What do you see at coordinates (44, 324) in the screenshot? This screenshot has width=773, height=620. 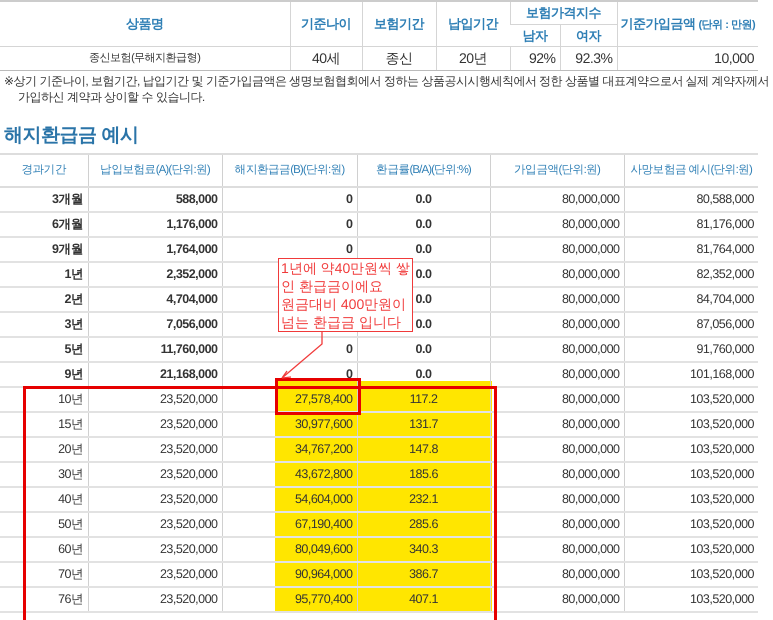 I see `table-cell: 3년` at bounding box center [44, 324].